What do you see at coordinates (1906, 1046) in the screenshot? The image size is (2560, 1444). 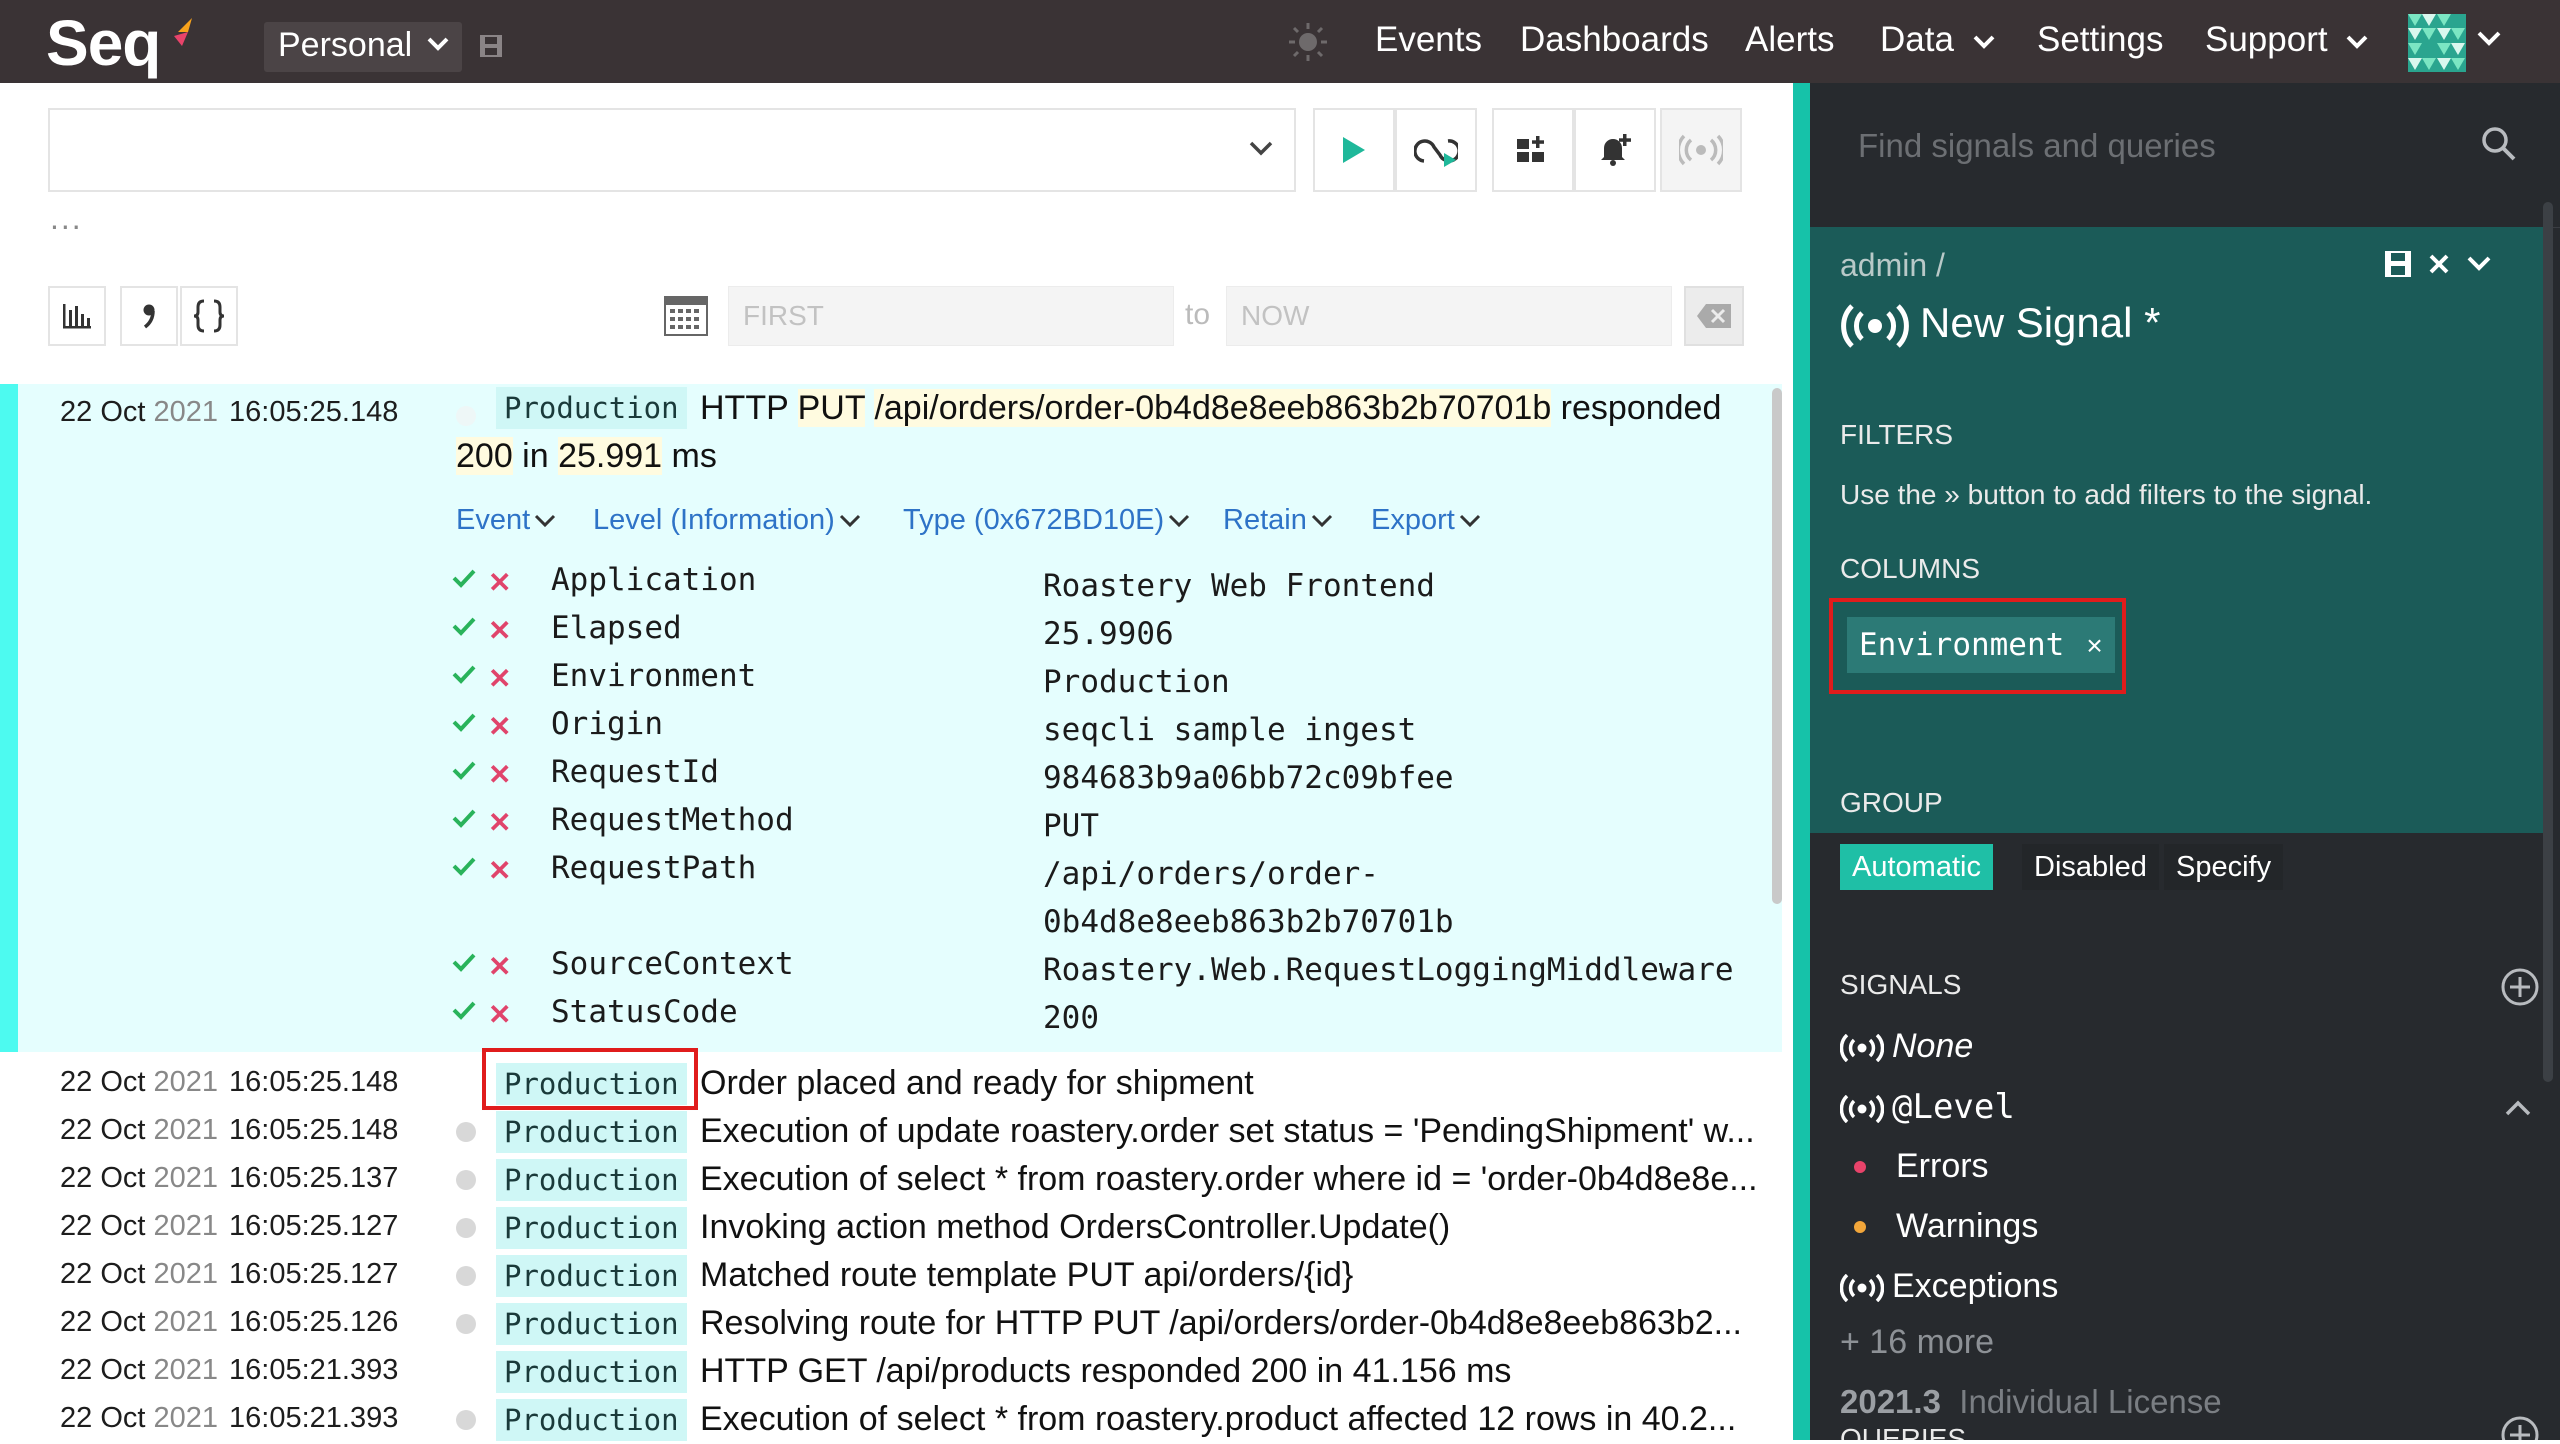 I see `signal-item-none: None` at bounding box center [1906, 1046].